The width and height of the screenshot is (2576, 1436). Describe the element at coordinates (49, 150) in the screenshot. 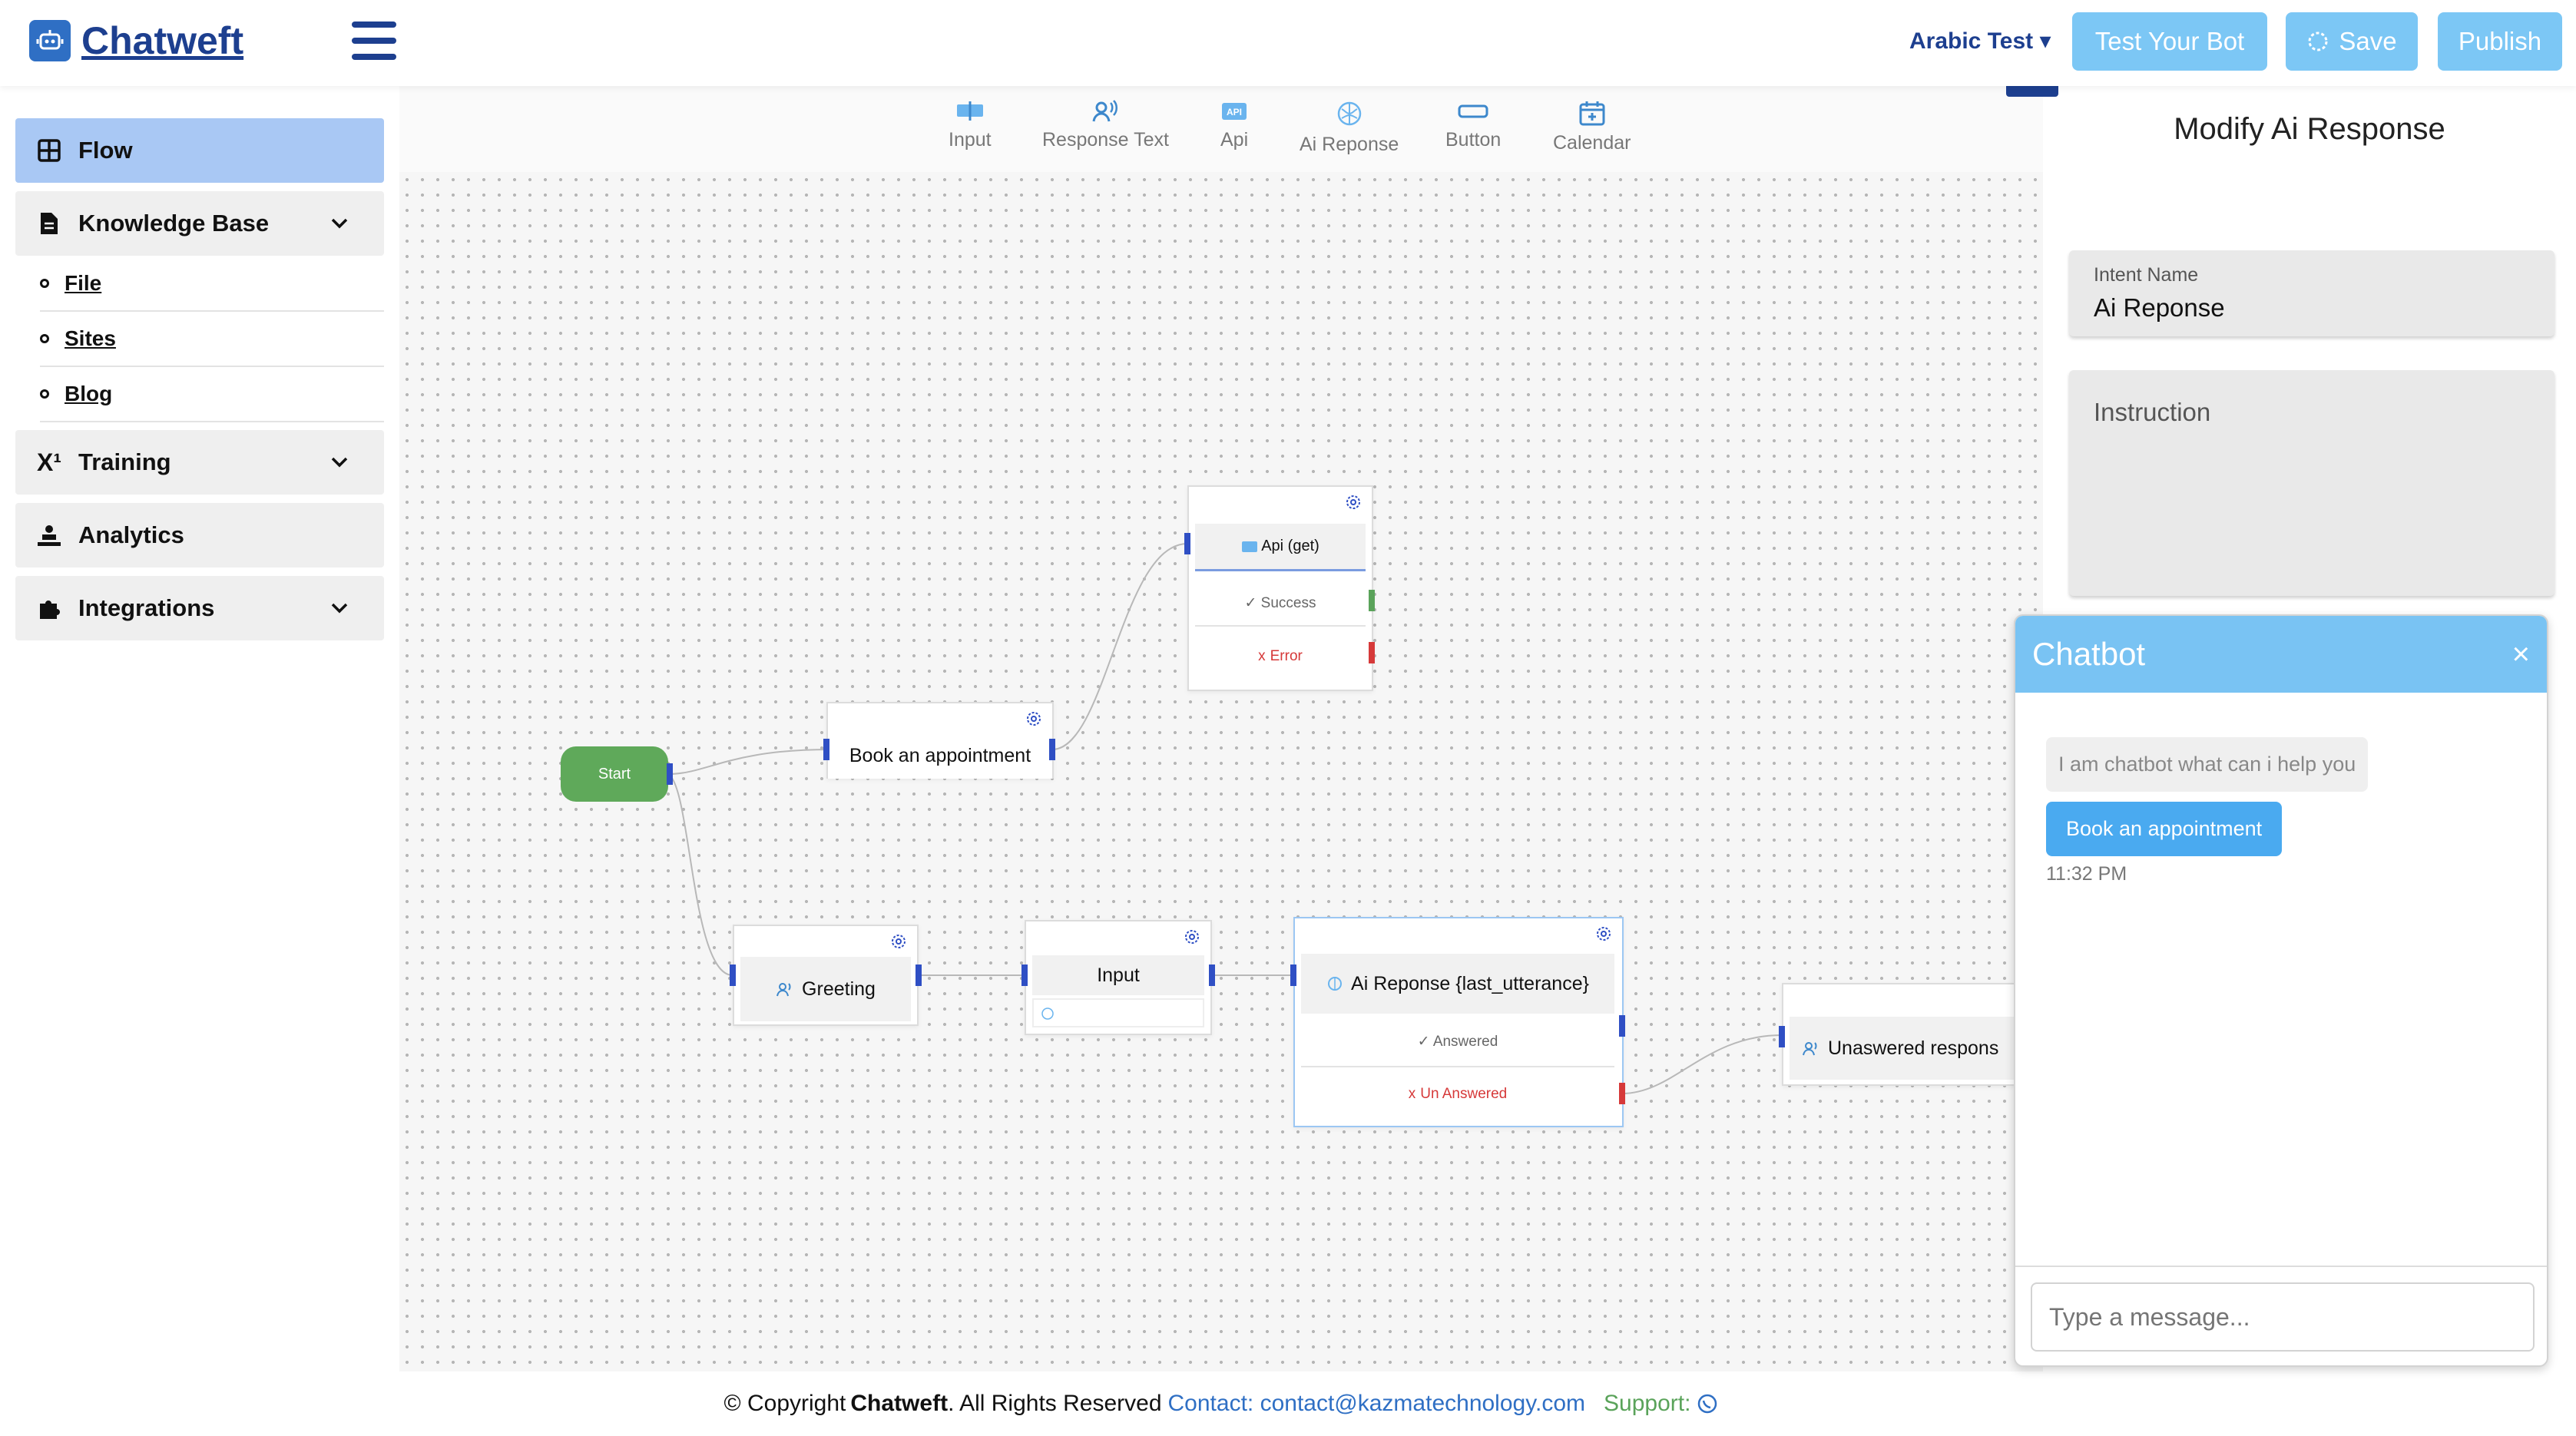

I see `grid-icon` at that location.